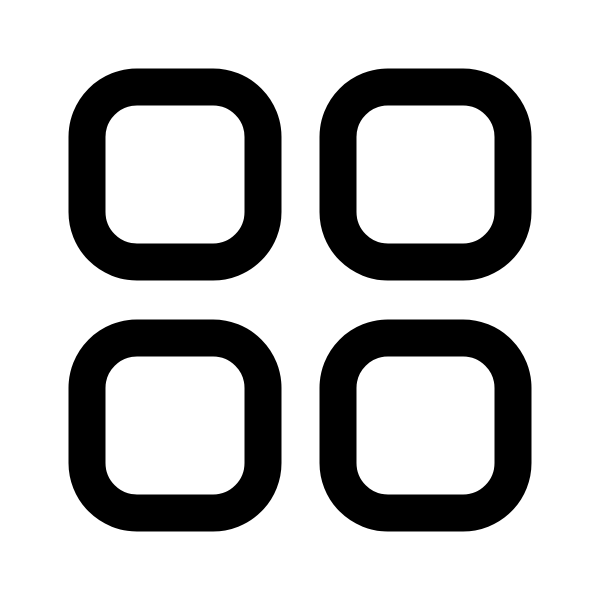 This screenshot has height=600, width=600. Describe the element at coordinates (175, 425) in the screenshot. I see `grid-tile-bottom-left` at that location.